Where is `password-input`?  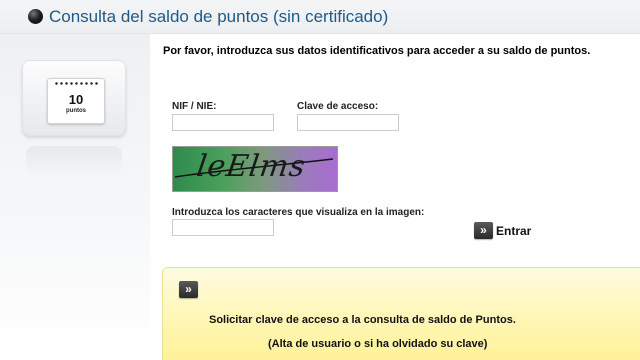 password-input is located at coordinates (348, 122).